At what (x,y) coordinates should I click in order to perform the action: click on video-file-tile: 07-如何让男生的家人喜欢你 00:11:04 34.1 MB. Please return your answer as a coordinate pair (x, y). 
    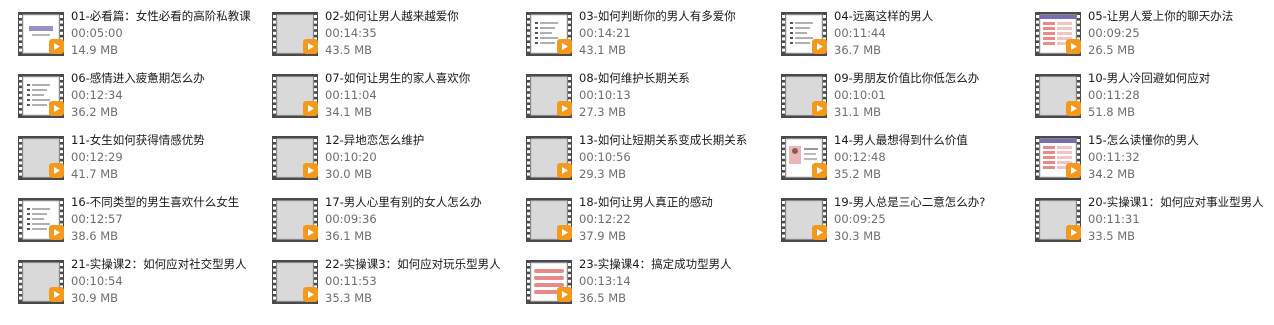
    Looking at the image, I should click on (397, 100).